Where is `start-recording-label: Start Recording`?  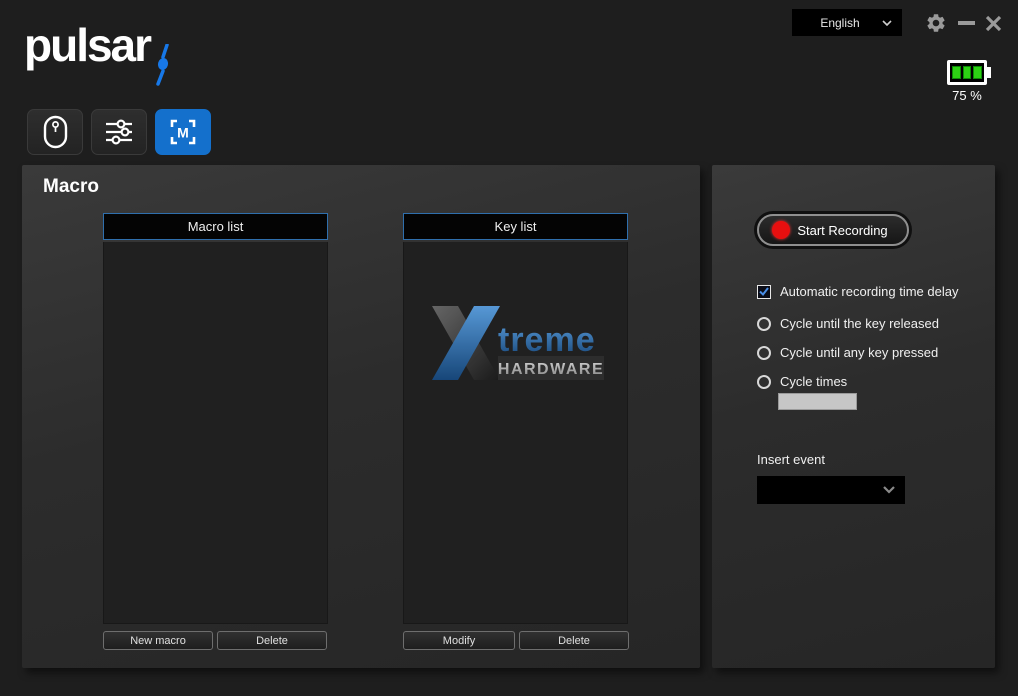 start-recording-label: Start Recording is located at coordinates (842, 230).